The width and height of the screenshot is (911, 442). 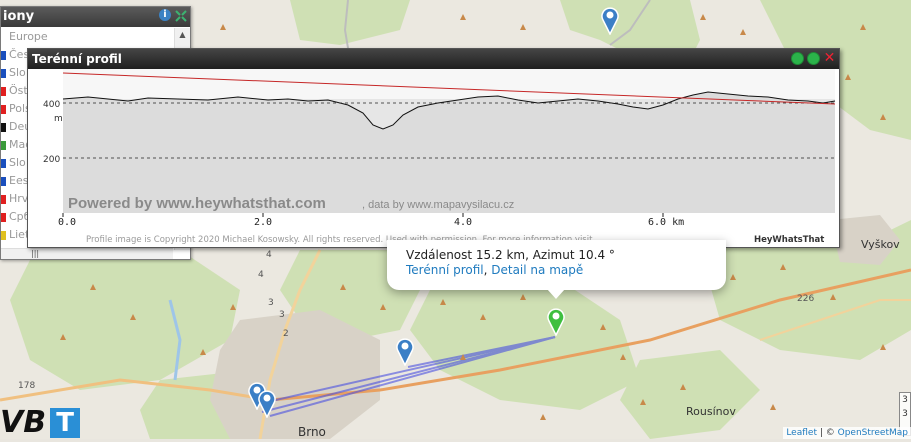 What do you see at coordinates (445, 270) in the screenshot?
I see `terrain-profile-link: Terénní profil` at bounding box center [445, 270].